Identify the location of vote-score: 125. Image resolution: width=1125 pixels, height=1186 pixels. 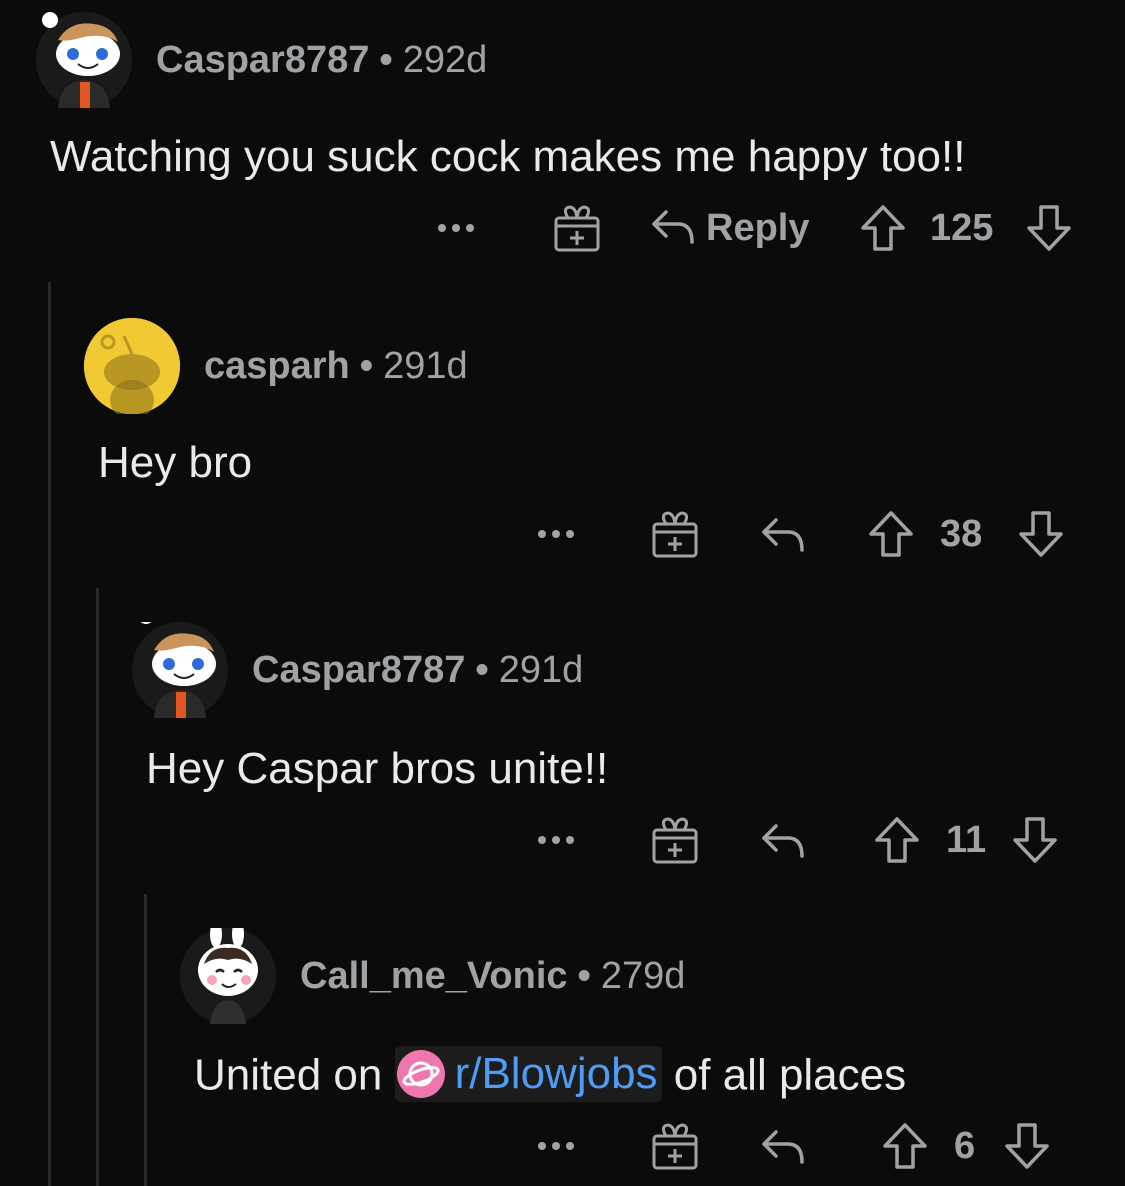
(962, 227).